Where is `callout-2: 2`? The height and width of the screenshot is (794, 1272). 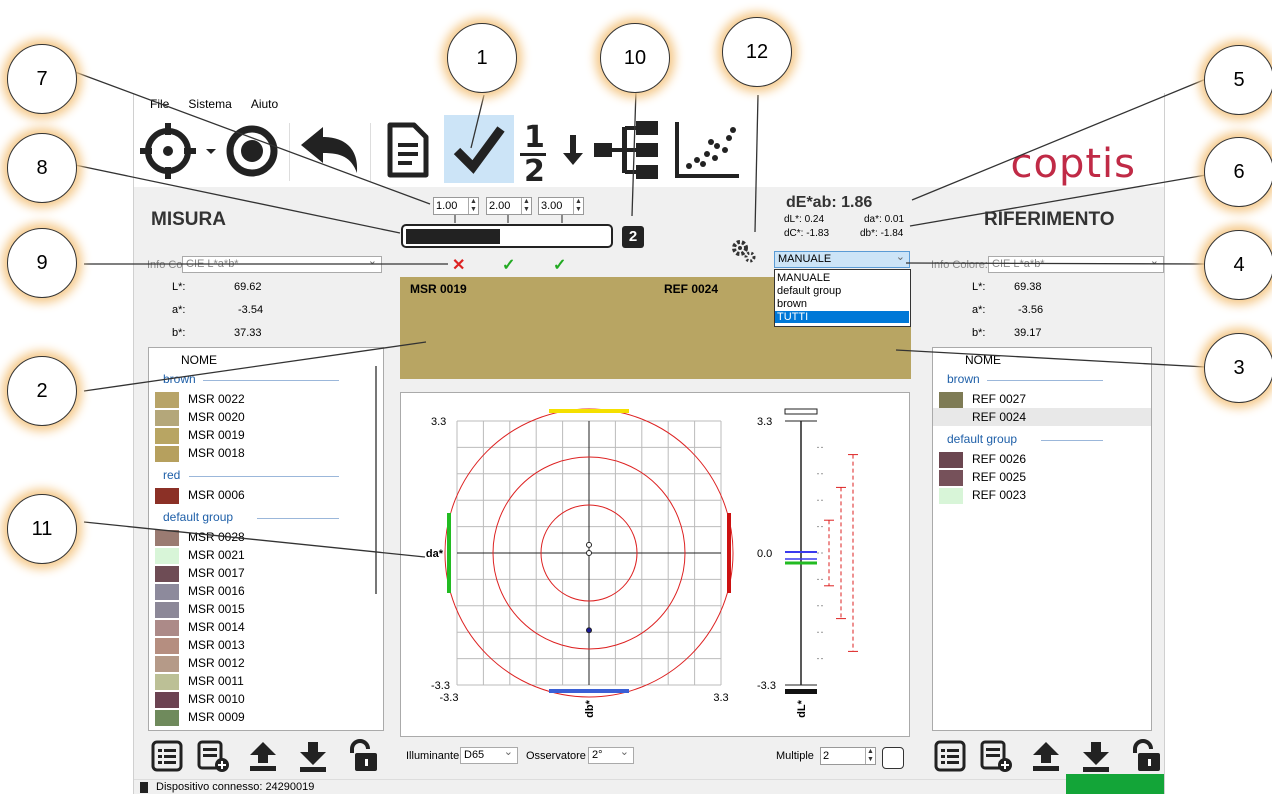
callout-2: 2 is located at coordinates (42, 391).